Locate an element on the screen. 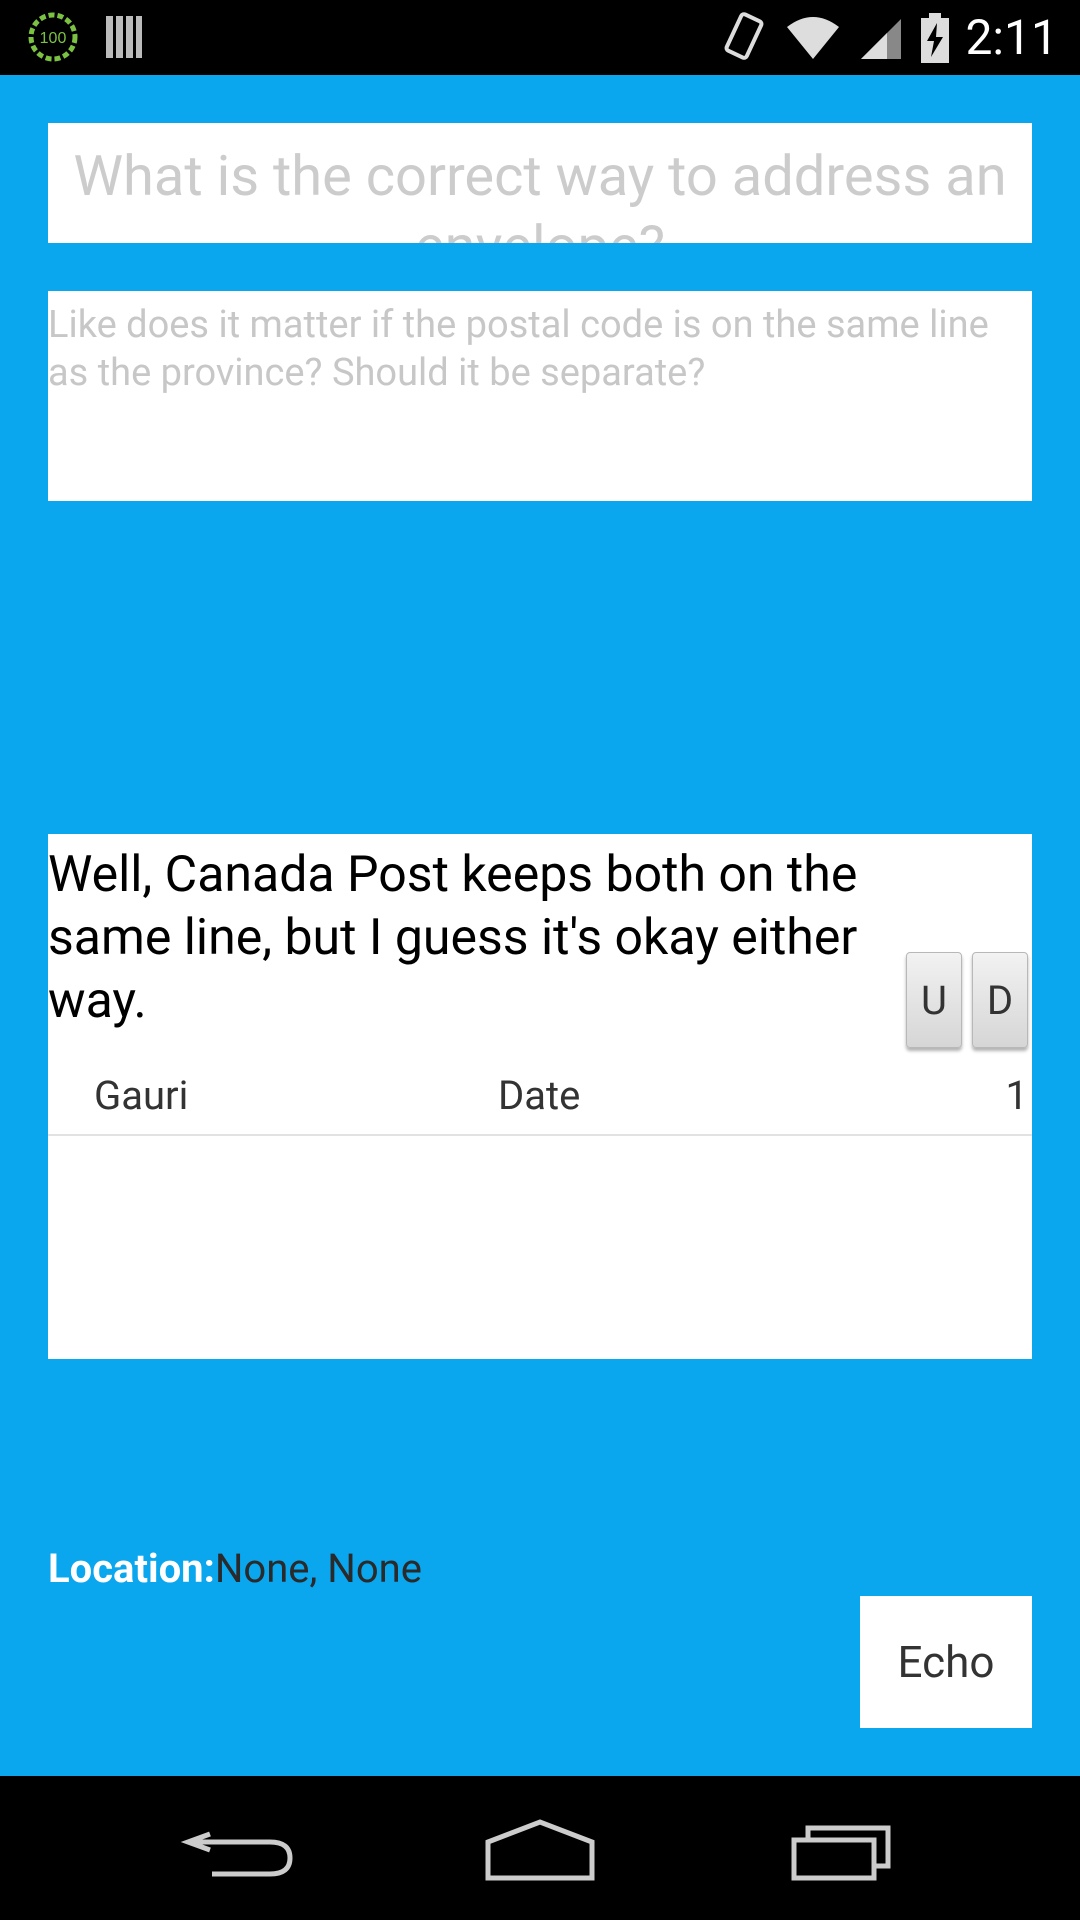 The image size is (1080, 1920). vibrate-icon is located at coordinates (744, 36).